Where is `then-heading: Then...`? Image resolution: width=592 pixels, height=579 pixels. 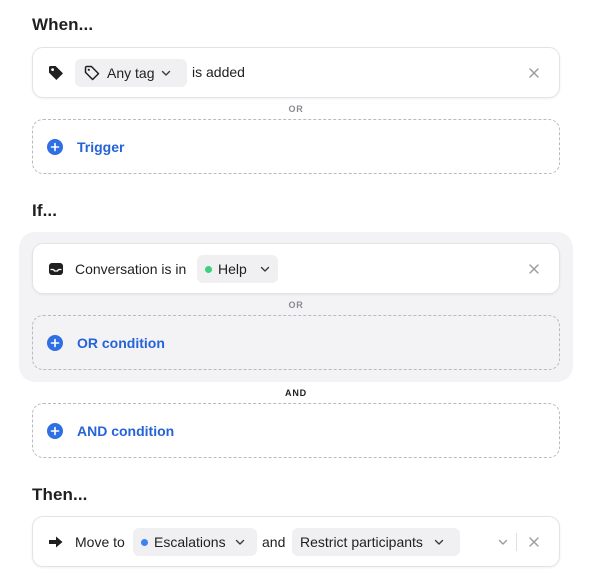 then-heading: Then... is located at coordinates (60, 494).